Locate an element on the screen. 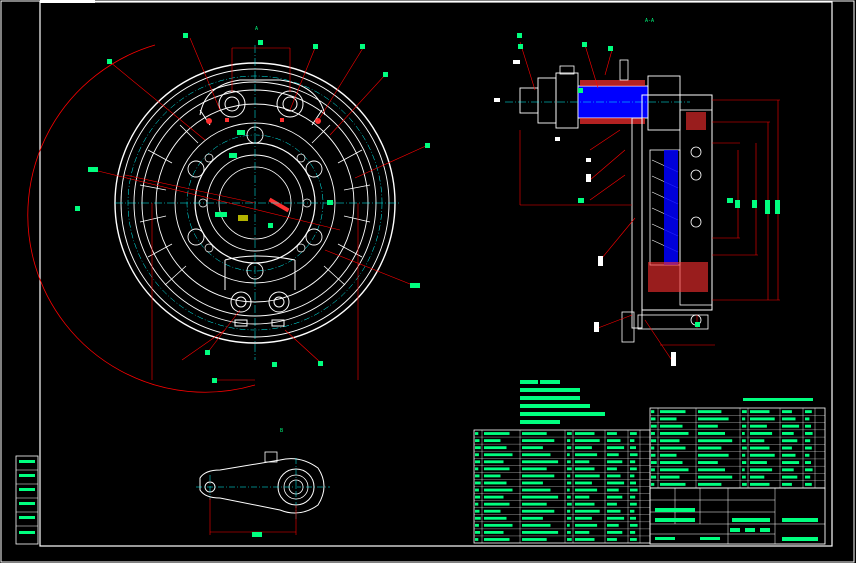 The image size is (856, 563). parts-list-right is located at coordinates (737, 443).